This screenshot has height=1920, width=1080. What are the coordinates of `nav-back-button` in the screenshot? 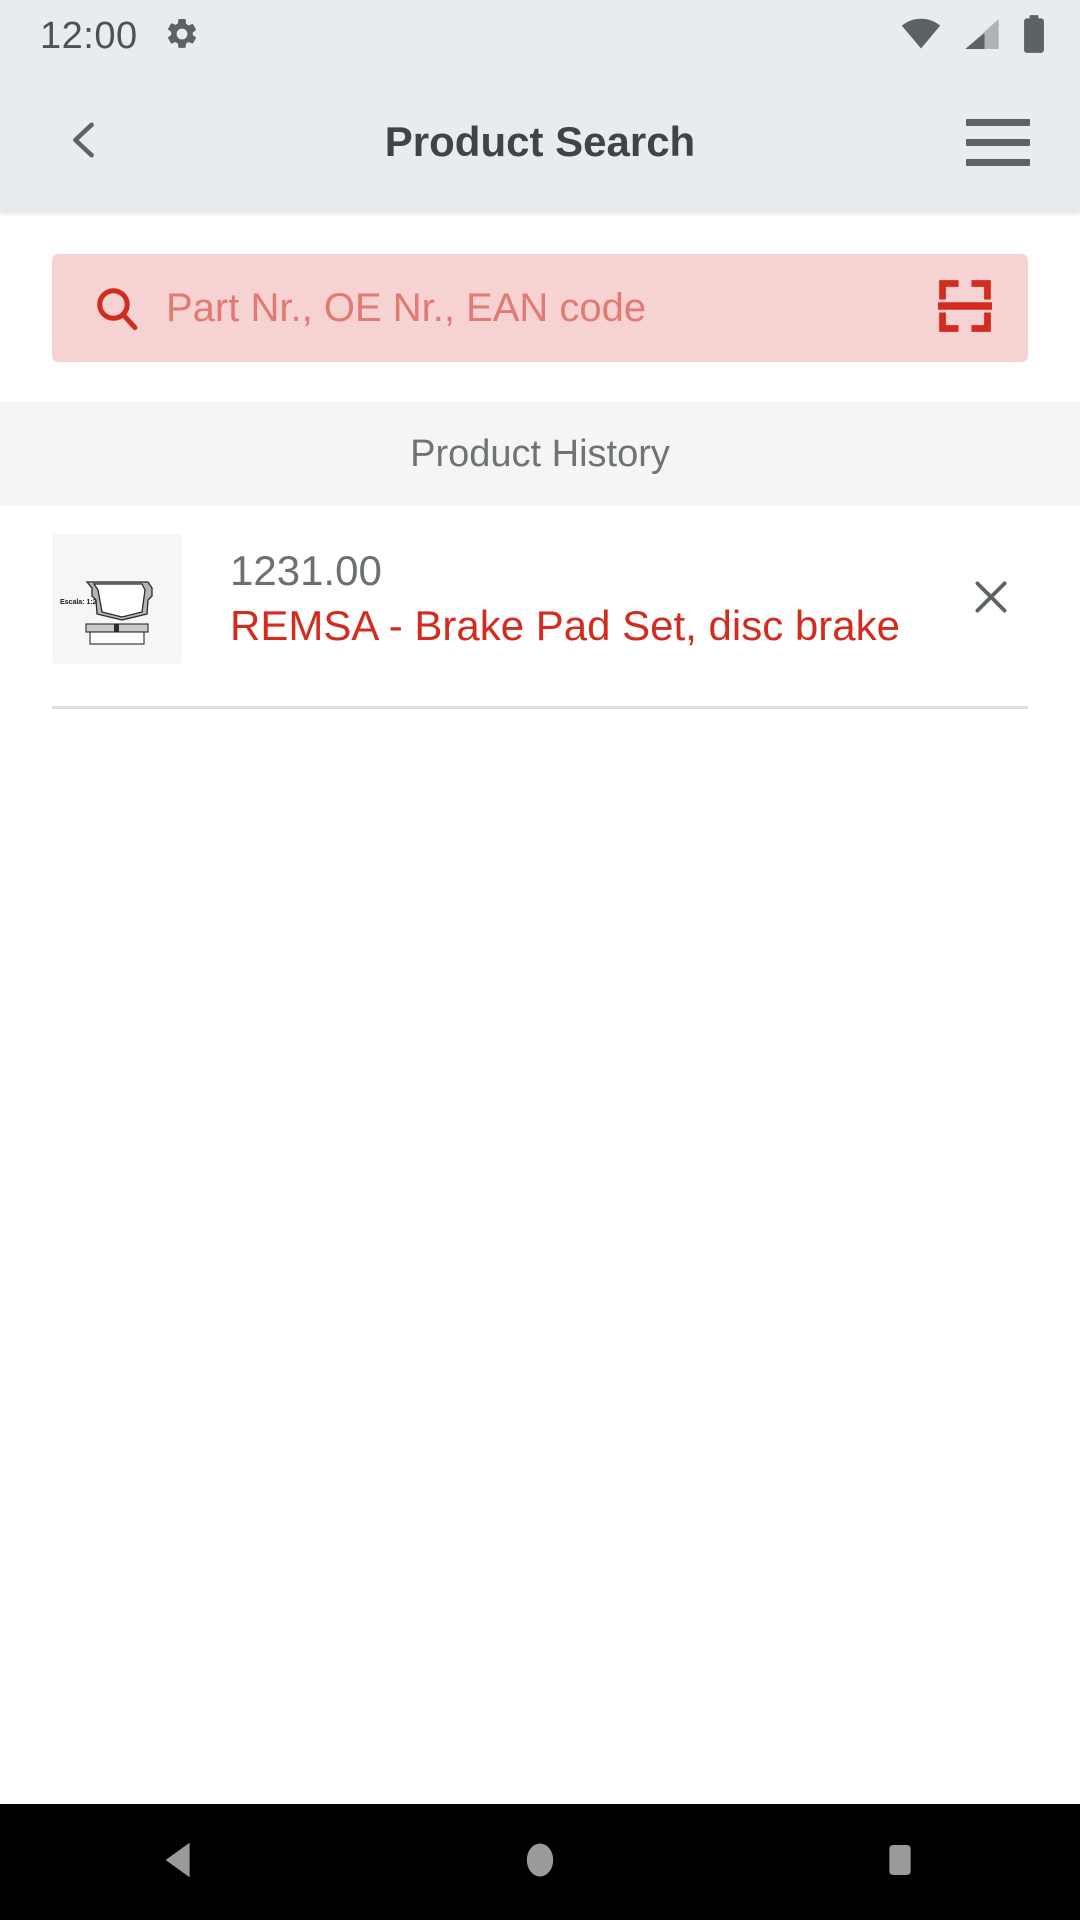 It's located at (180, 1862).